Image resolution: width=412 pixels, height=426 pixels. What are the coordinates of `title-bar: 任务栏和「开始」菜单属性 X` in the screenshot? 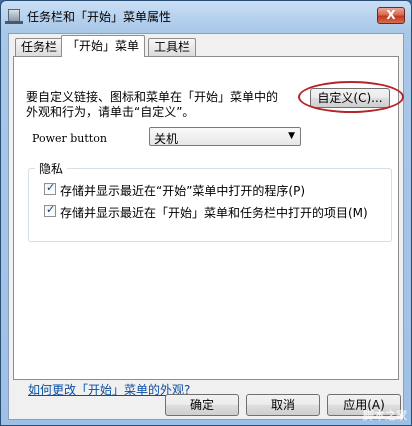 It's located at (206, 16).